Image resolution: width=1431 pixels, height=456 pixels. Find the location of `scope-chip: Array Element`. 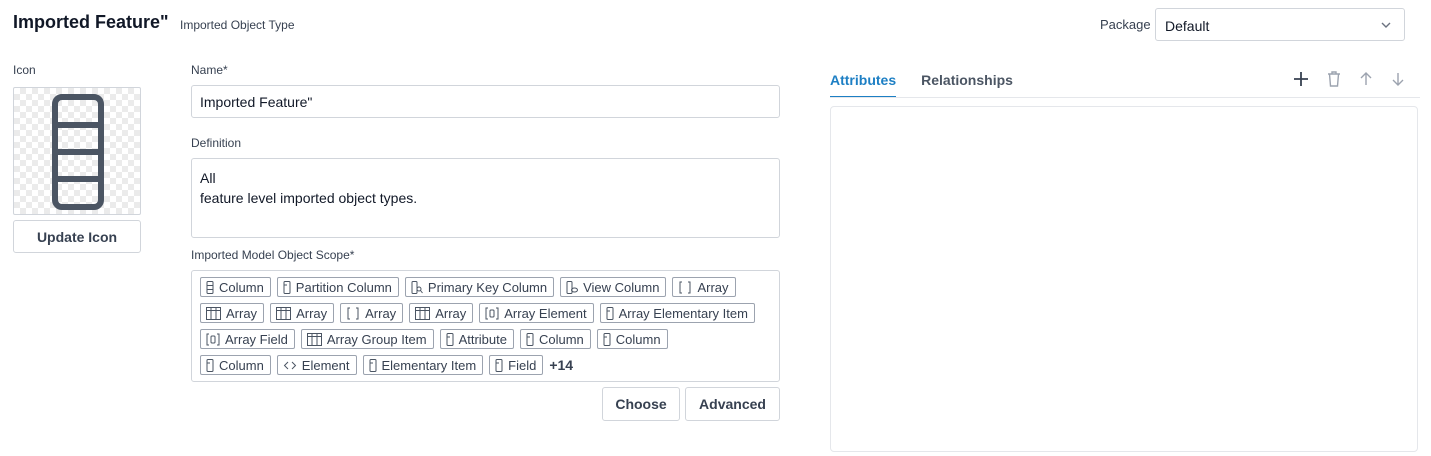

scope-chip: Array Element is located at coordinates (536, 313).